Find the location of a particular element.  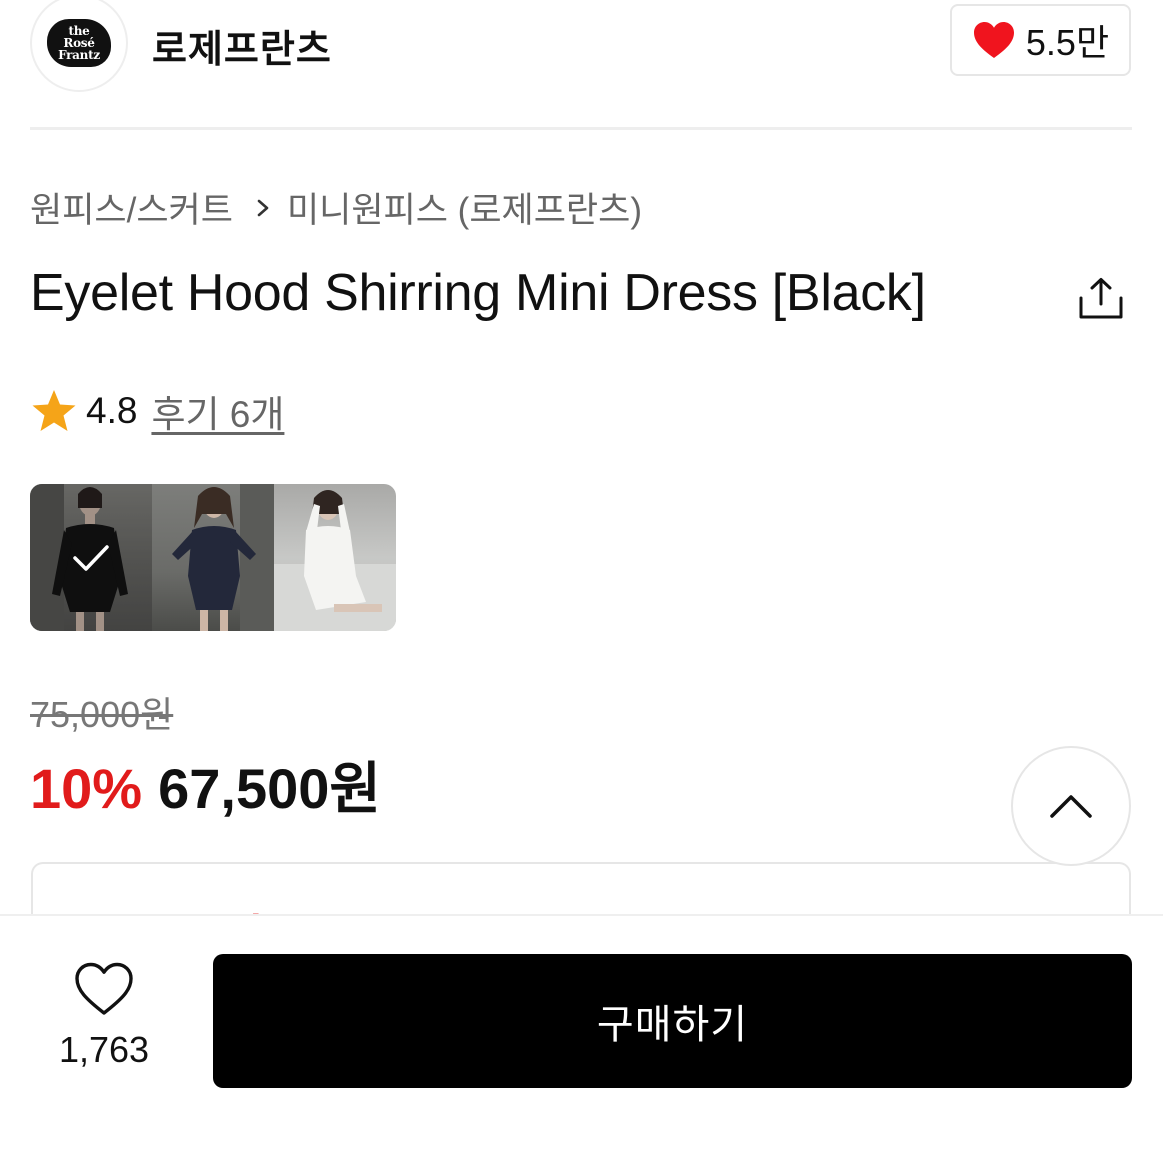

selected-overlay is located at coordinates (91, 557).